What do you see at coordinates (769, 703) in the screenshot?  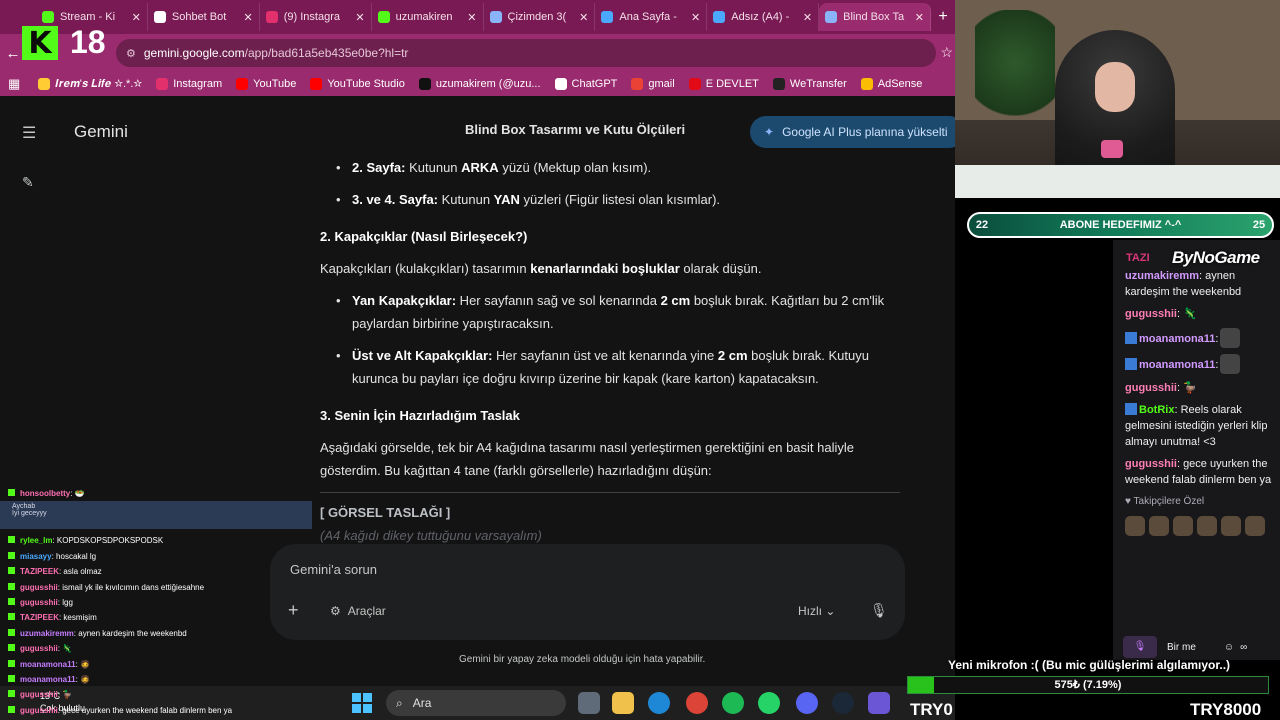 I see `whatsapp-icon` at bounding box center [769, 703].